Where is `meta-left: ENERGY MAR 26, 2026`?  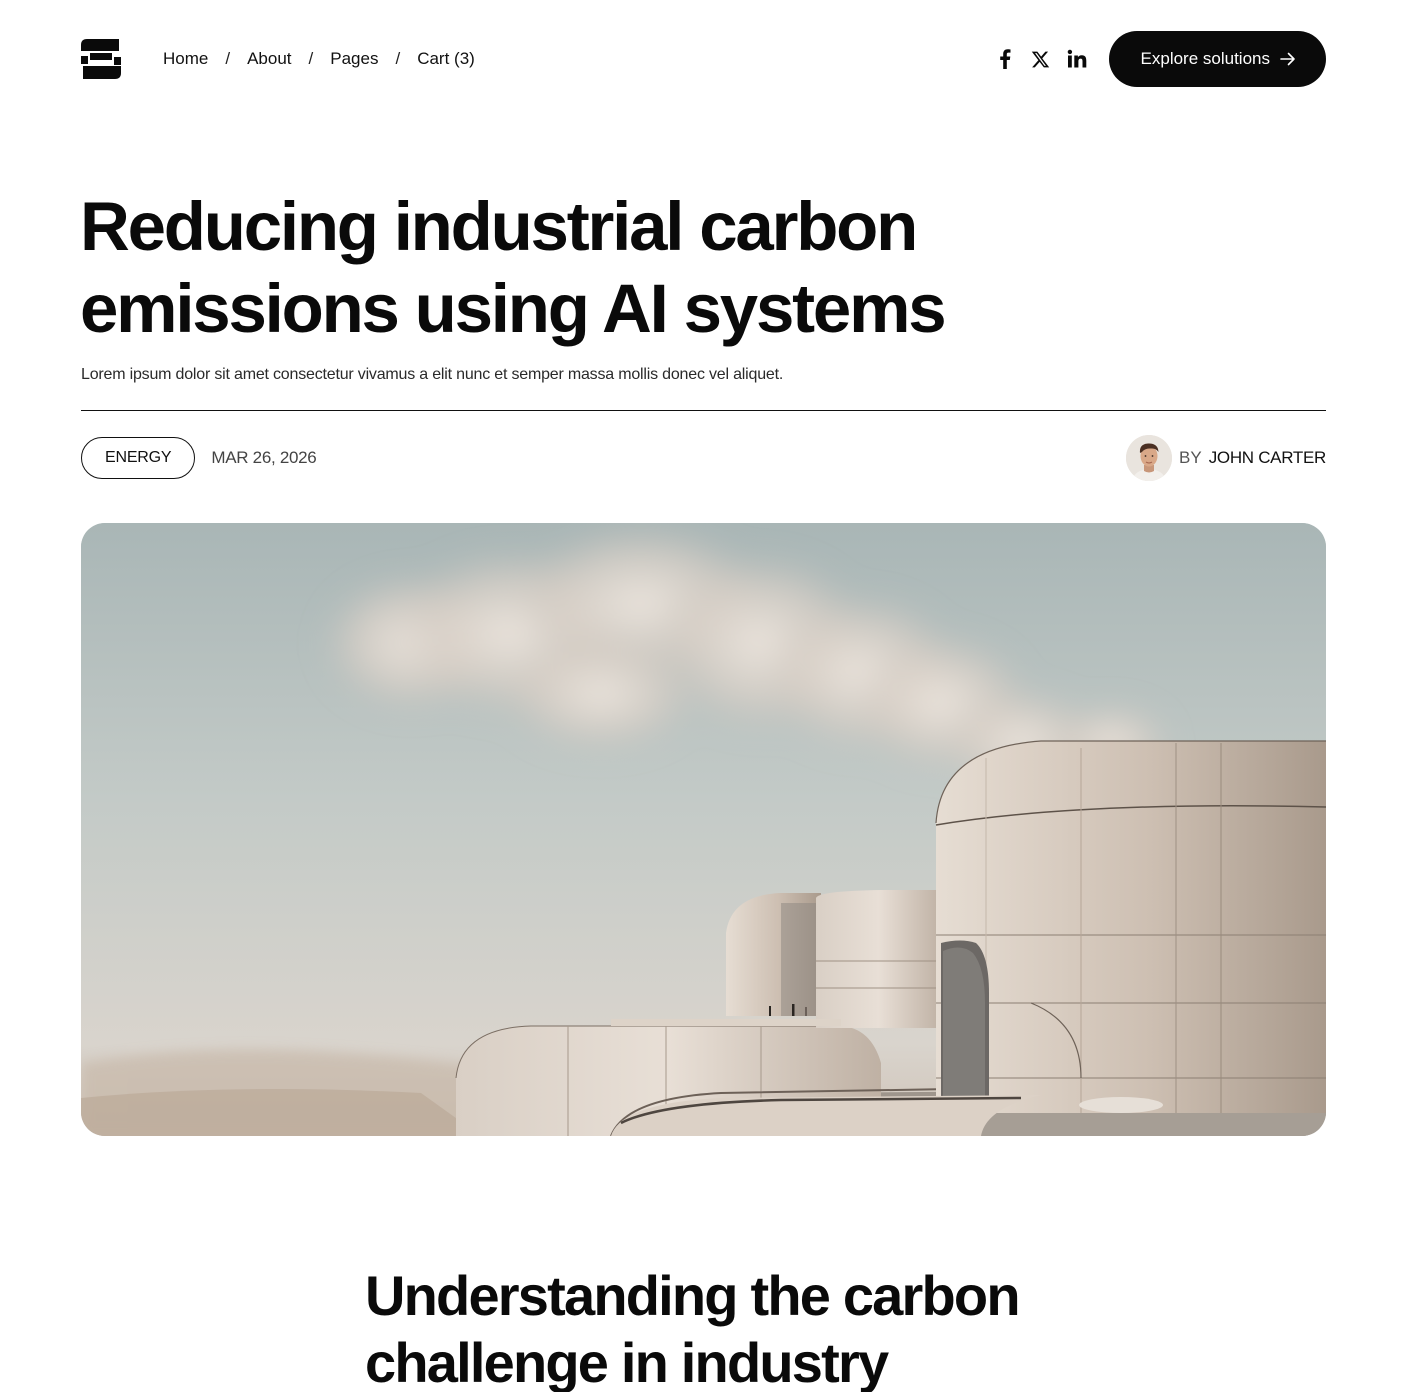 meta-left: ENERGY MAR 26, 2026 is located at coordinates (199, 458).